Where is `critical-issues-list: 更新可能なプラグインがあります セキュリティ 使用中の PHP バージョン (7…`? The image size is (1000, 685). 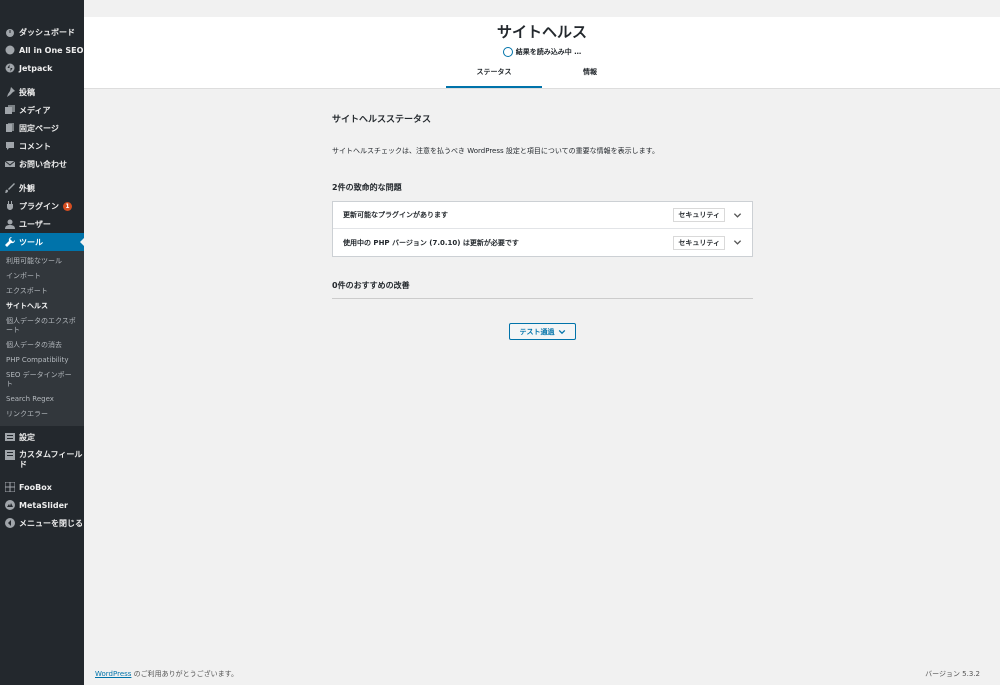 critical-issues-list: 更新可能なプラグインがあります セキュリティ 使用中の PHP バージョン (7… is located at coordinates (542, 229).